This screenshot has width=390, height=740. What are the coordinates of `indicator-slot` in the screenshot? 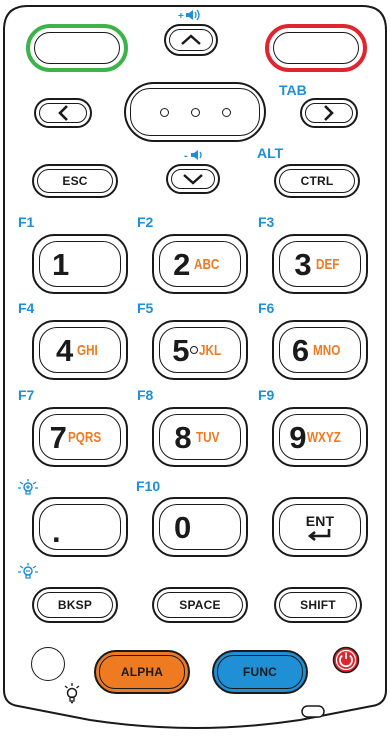 It's located at (313, 711).